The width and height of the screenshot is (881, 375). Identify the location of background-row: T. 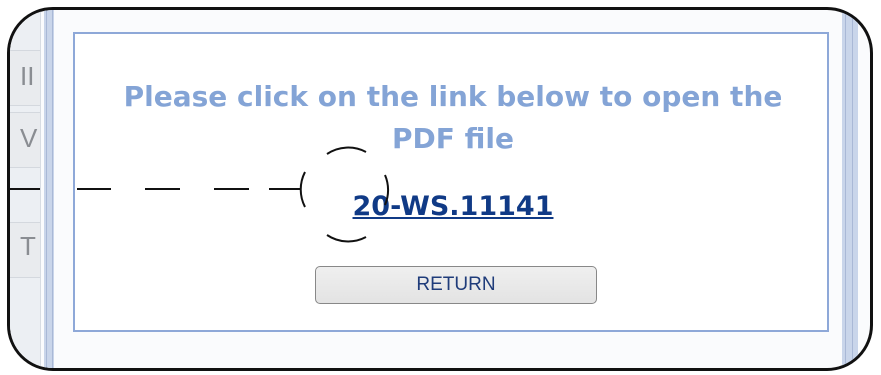
(25, 250).